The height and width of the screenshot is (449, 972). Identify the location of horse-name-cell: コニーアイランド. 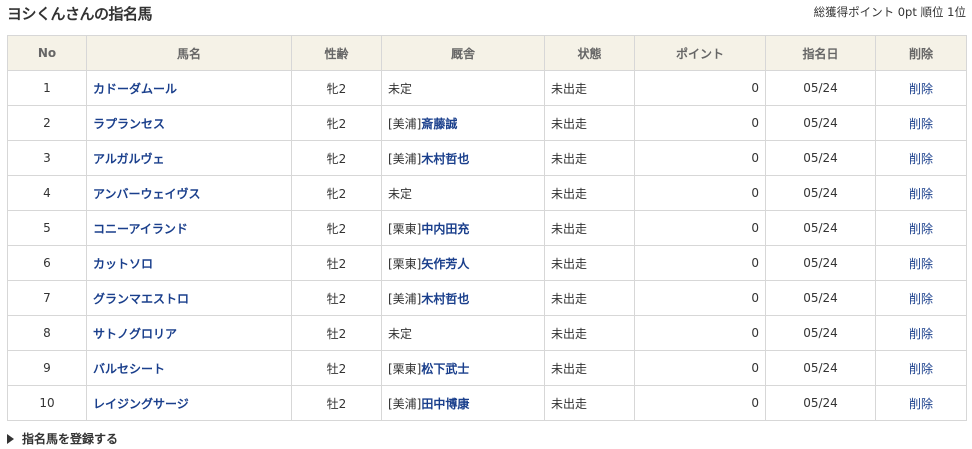
(189, 228).